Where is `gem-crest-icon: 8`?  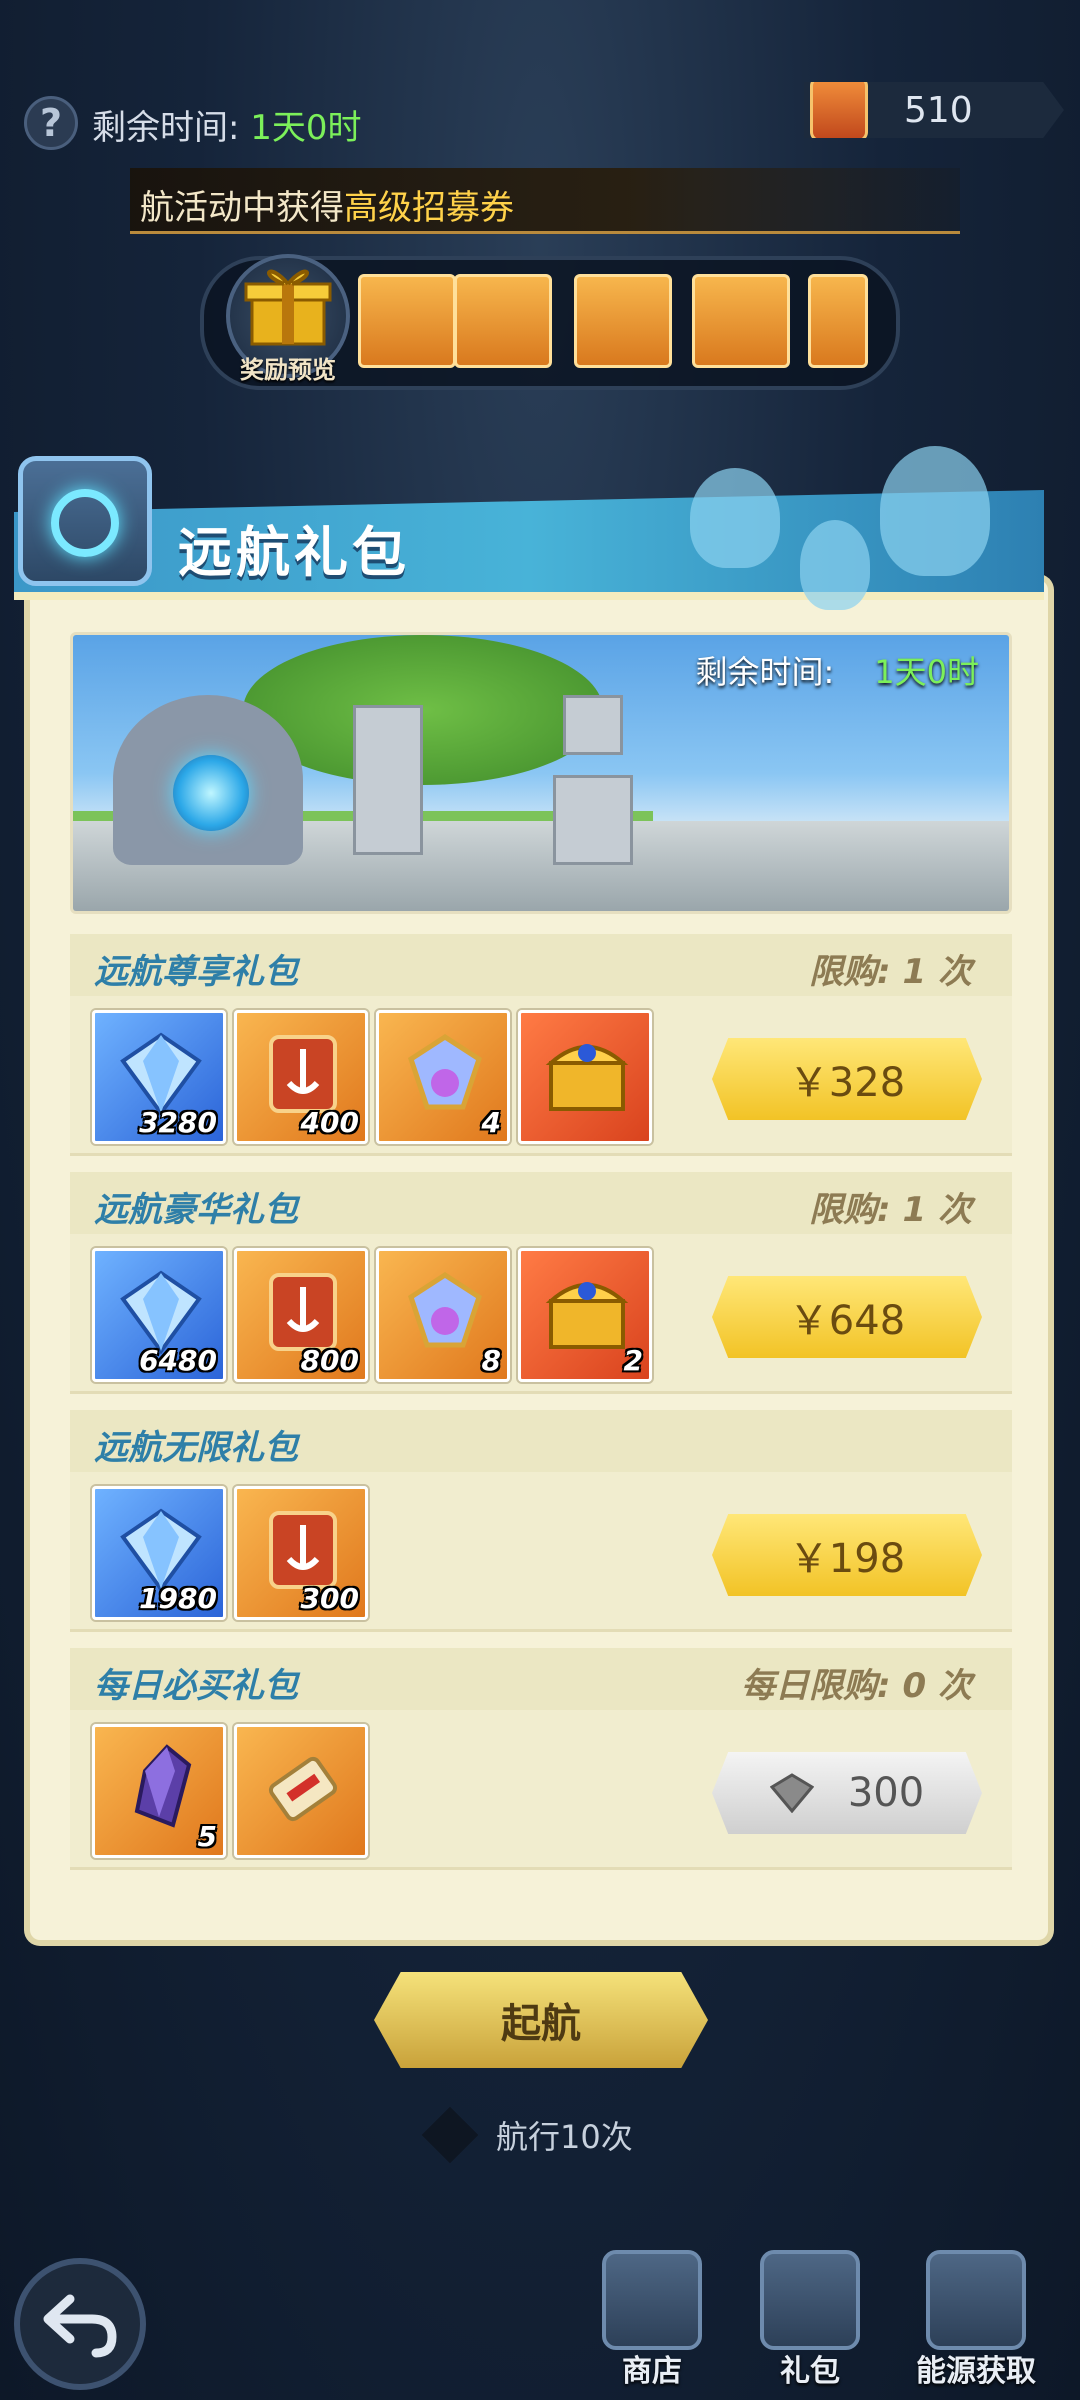
gem-crest-icon: 8 is located at coordinates (443, 1315).